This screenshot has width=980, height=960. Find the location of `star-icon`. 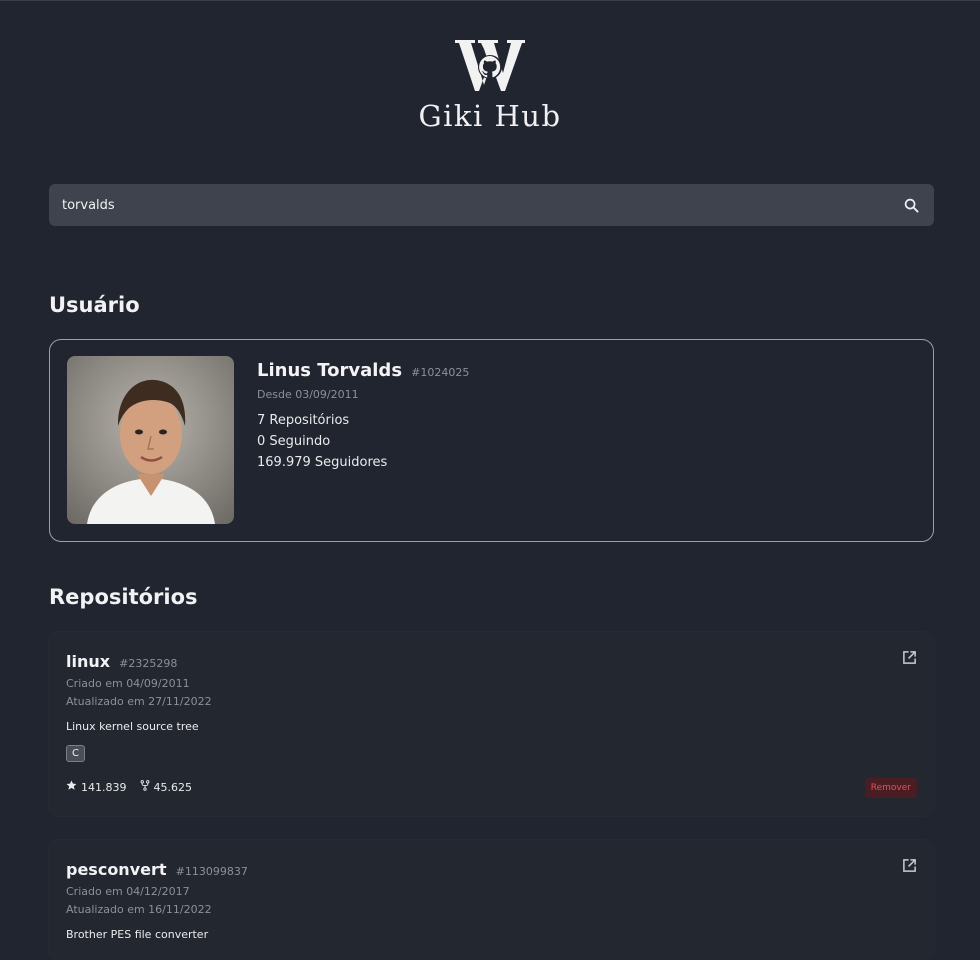

star-icon is located at coordinates (71, 787).